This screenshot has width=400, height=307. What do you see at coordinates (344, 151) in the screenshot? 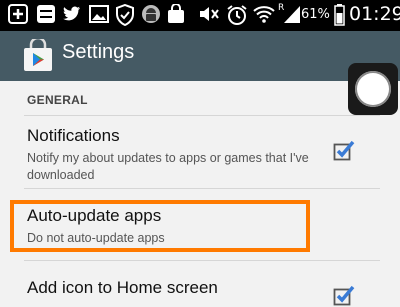
I see `notifications-checkbox` at bounding box center [344, 151].